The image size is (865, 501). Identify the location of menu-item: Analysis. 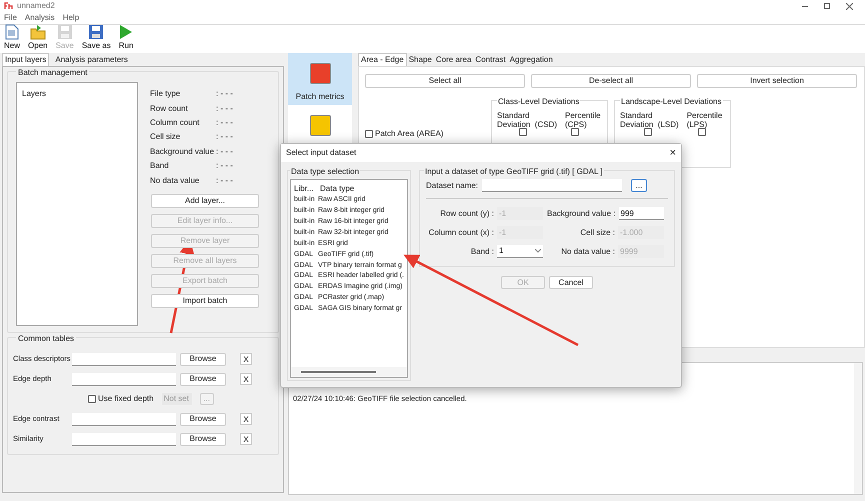
(39, 18).